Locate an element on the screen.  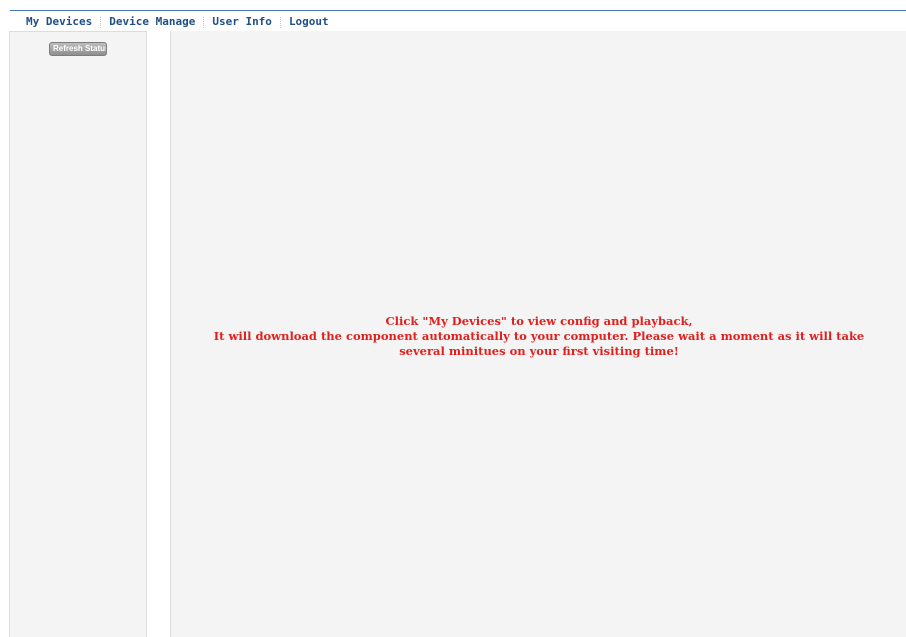
nav-logout: Logout is located at coordinates (309, 22).